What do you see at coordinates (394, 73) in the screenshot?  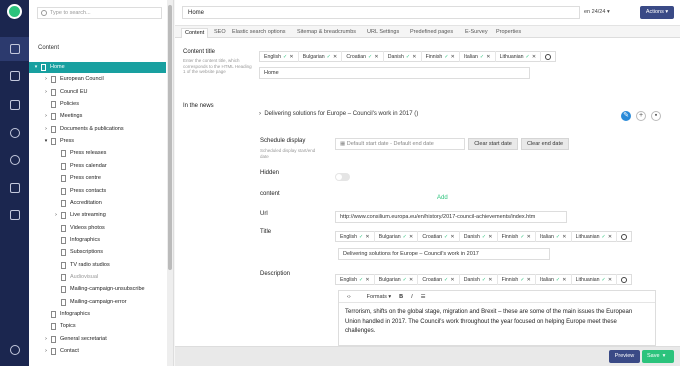 I see `content-title-input: Home` at bounding box center [394, 73].